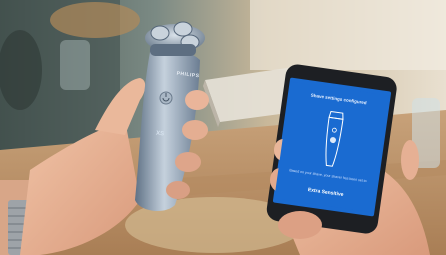 This screenshot has width=446, height=255. What do you see at coordinates (338, 99) in the screenshot?
I see `app-screen-title: Shave settings configured` at bounding box center [338, 99].